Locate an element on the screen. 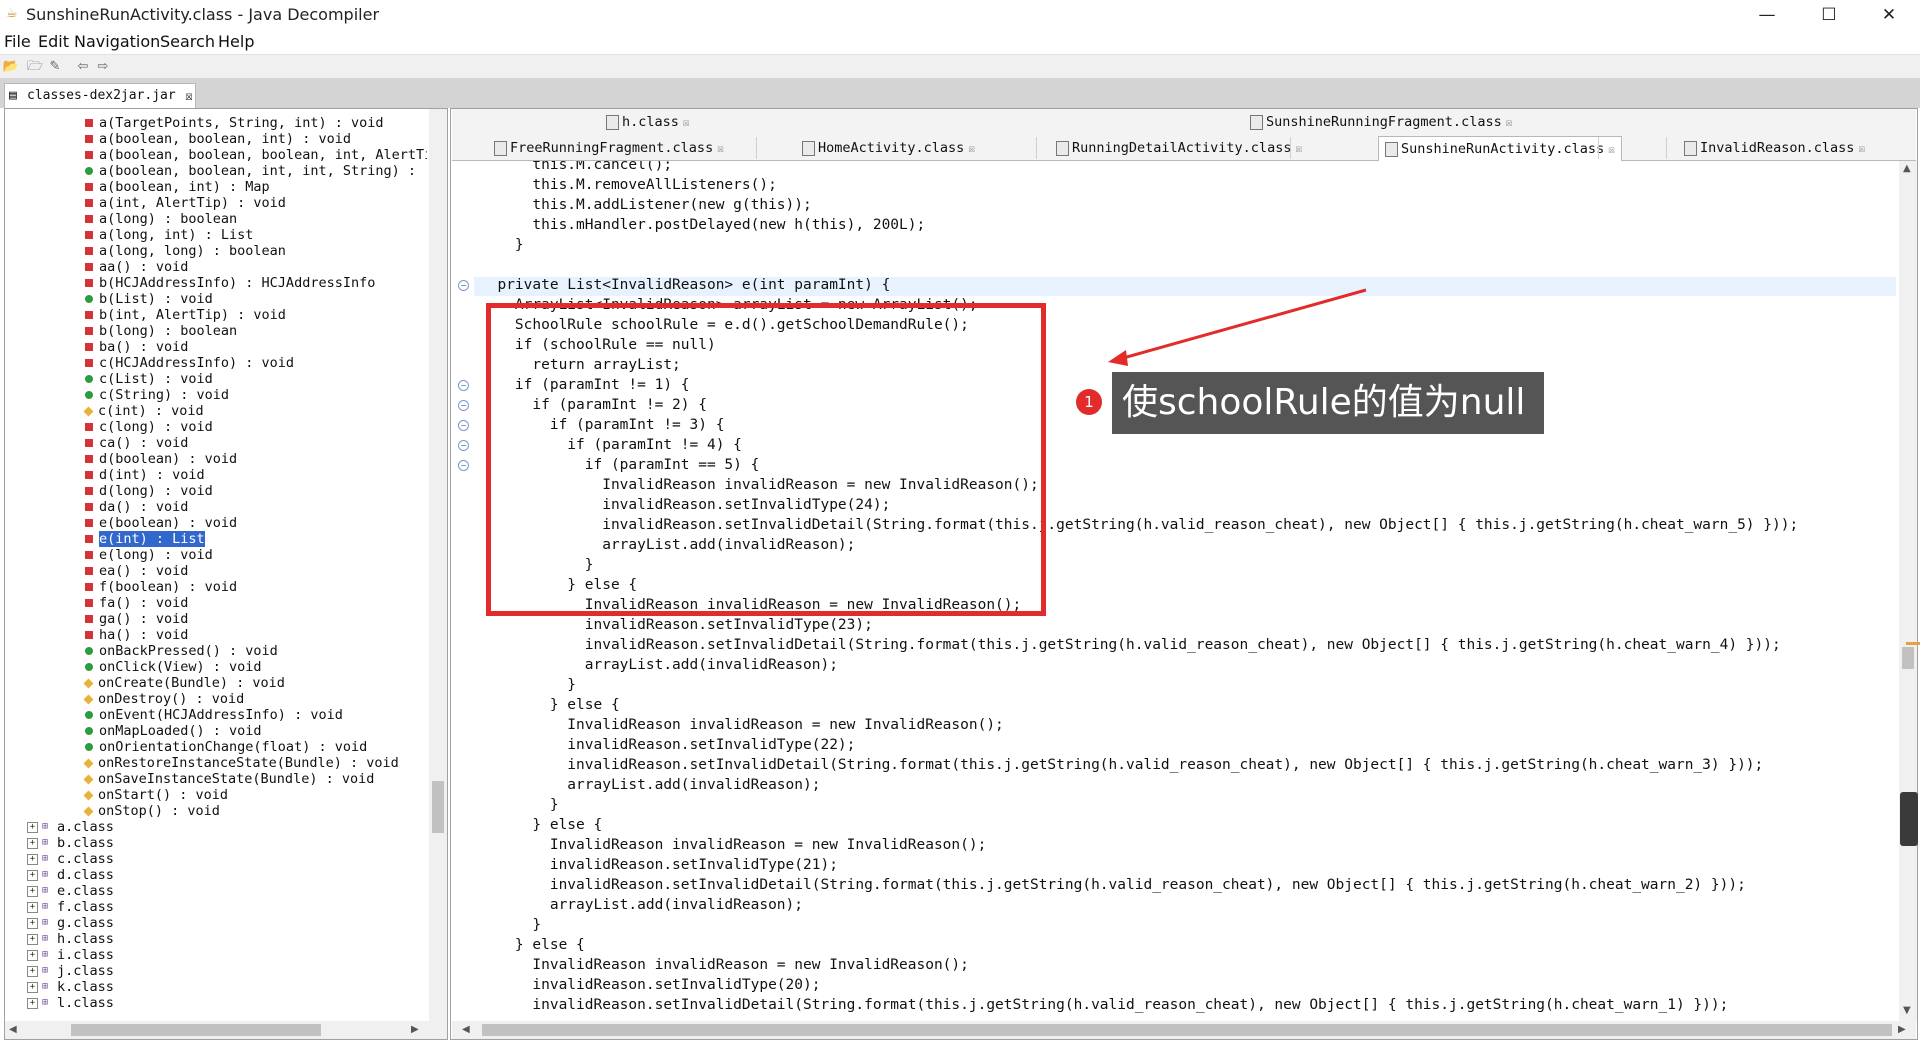  code-horizontal-scrollbar: ◀ ▶ is located at coordinates (1184, 1030).